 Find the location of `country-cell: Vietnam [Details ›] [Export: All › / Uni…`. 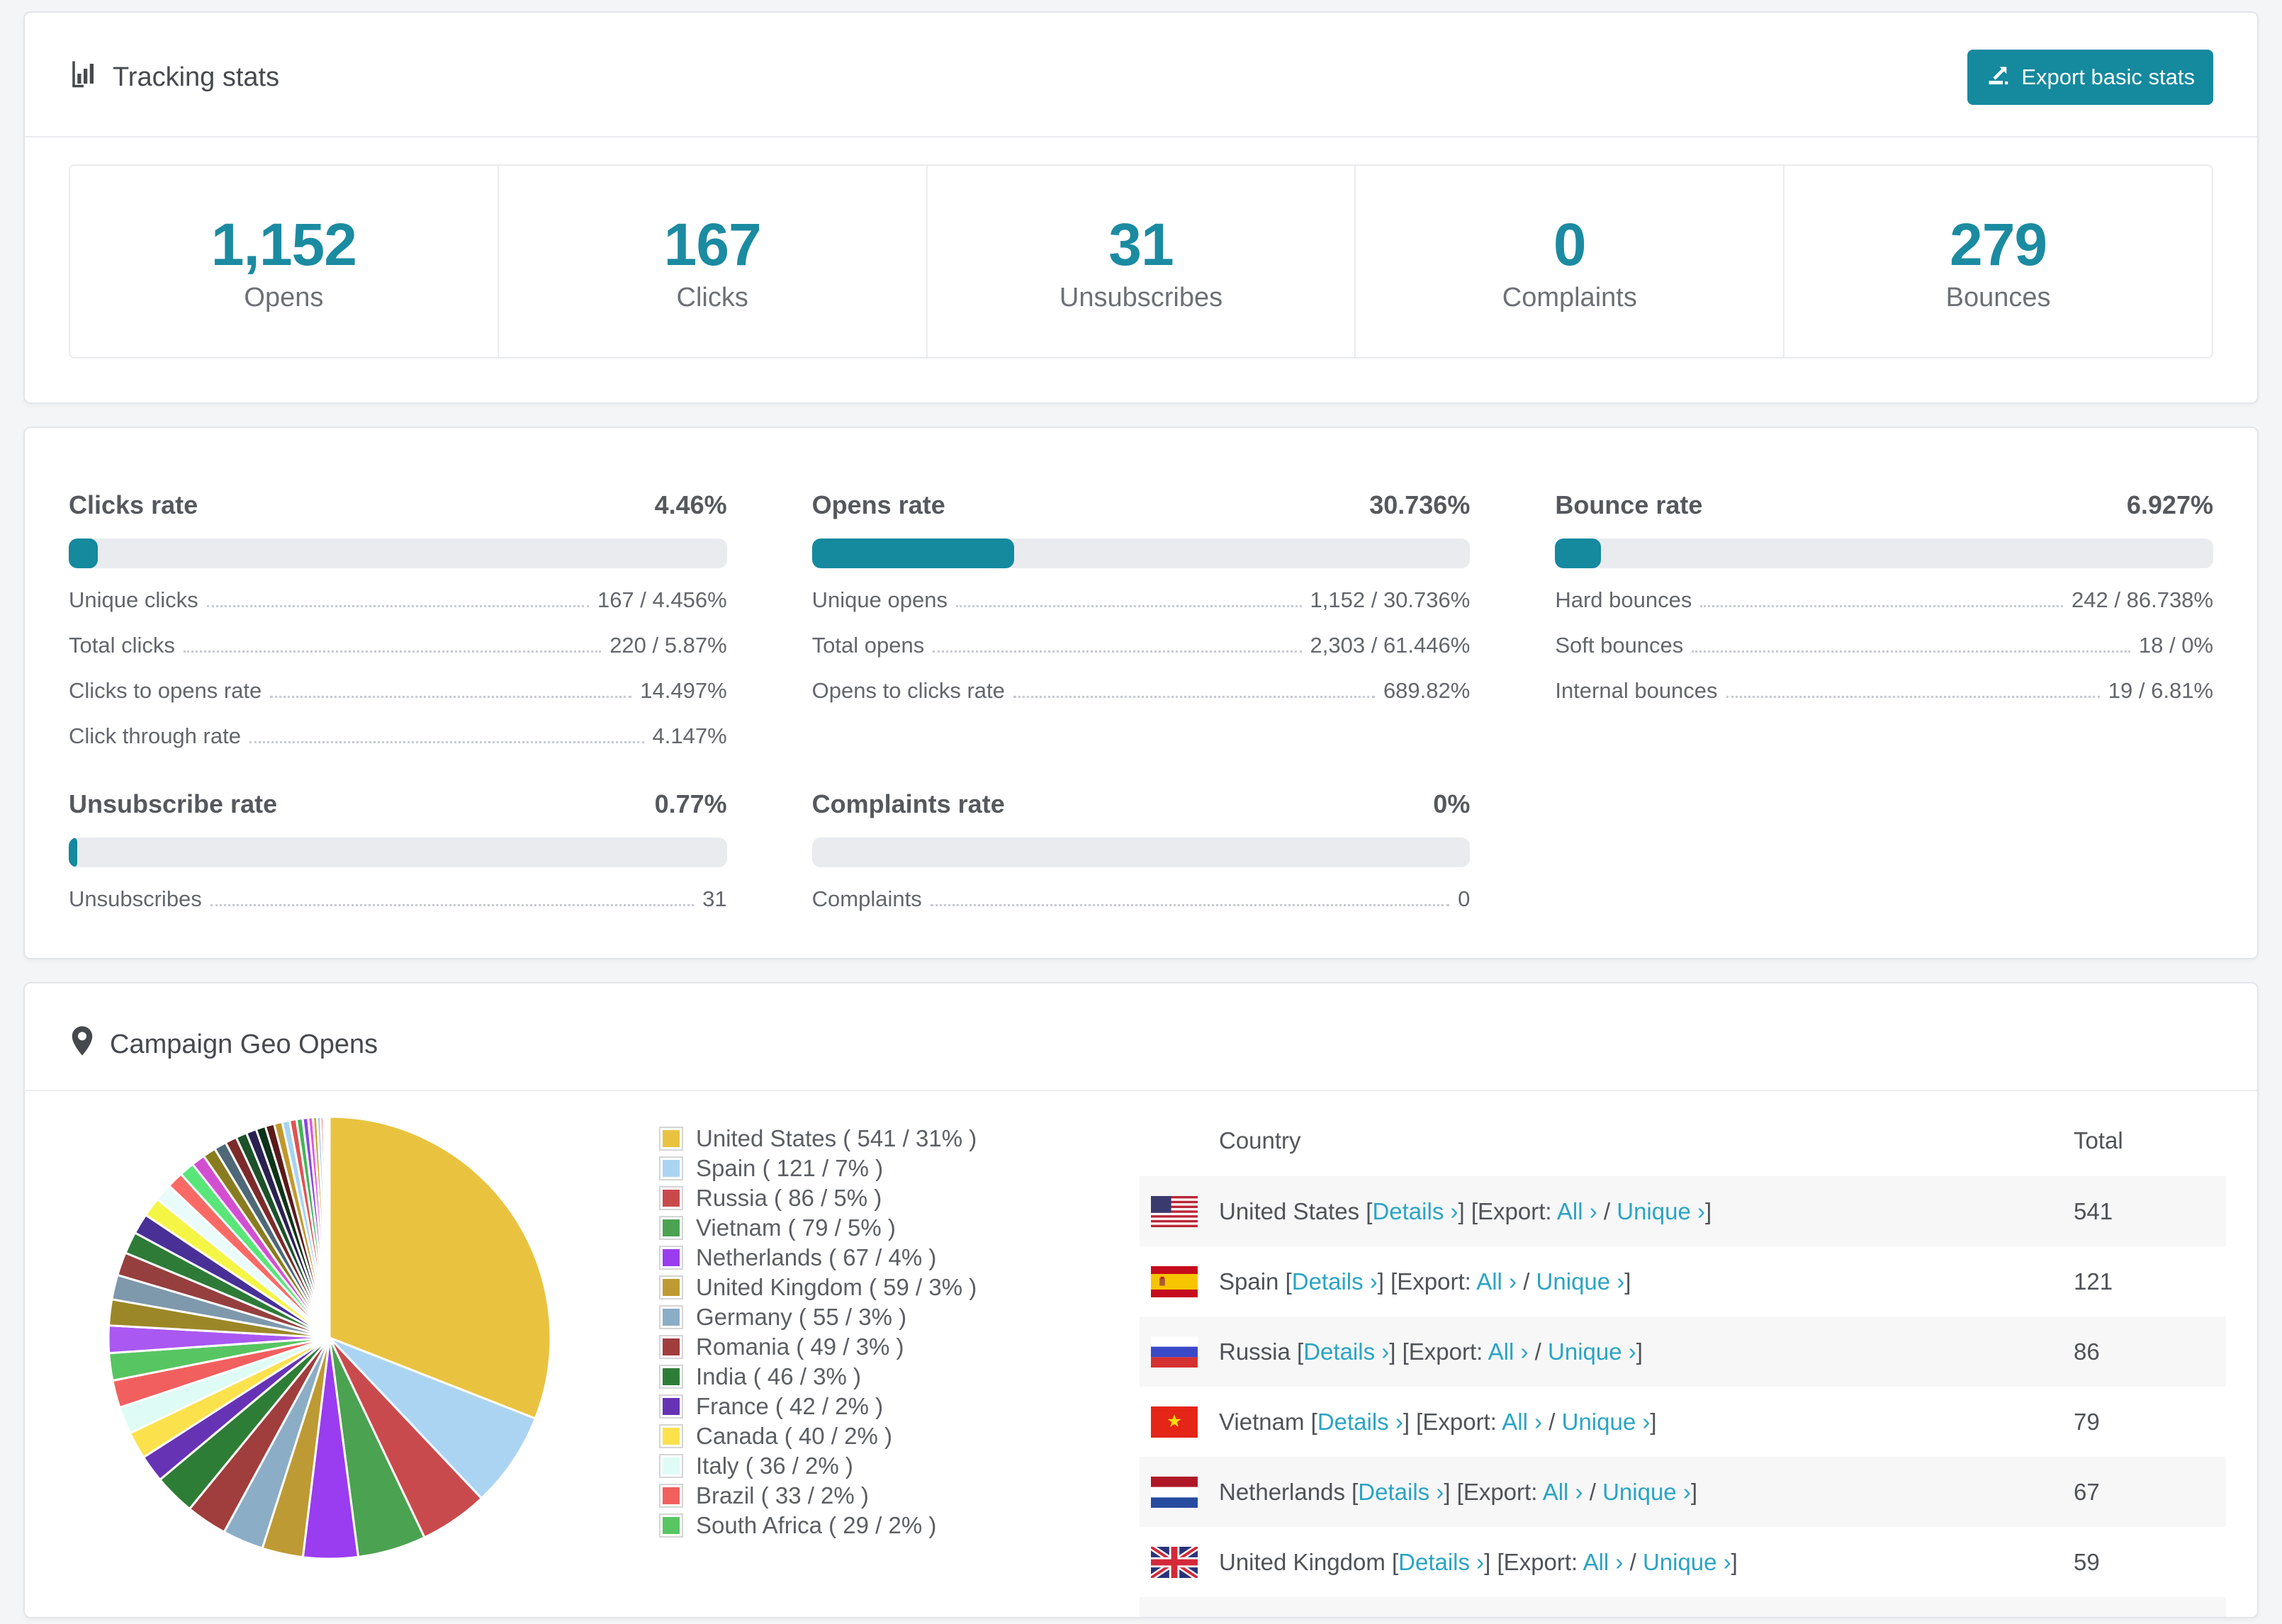

country-cell: Vietnam [Details ›] [Export: All › / Uni… is located at coordinates (1438, 1422).